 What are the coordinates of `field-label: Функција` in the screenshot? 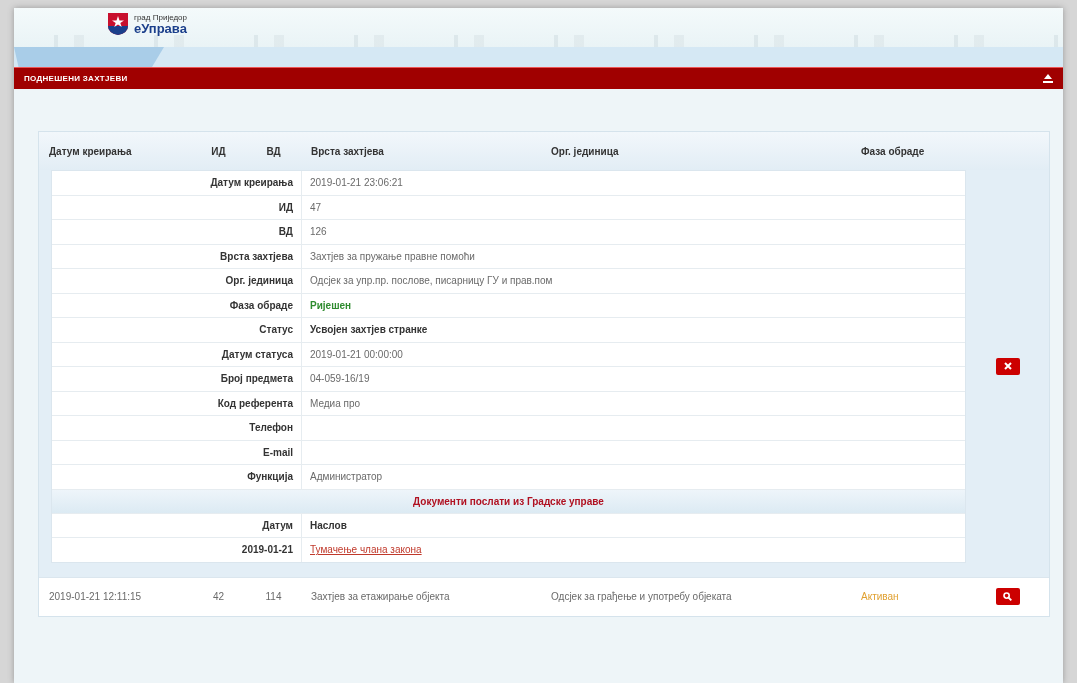 It's located at (177, 477).